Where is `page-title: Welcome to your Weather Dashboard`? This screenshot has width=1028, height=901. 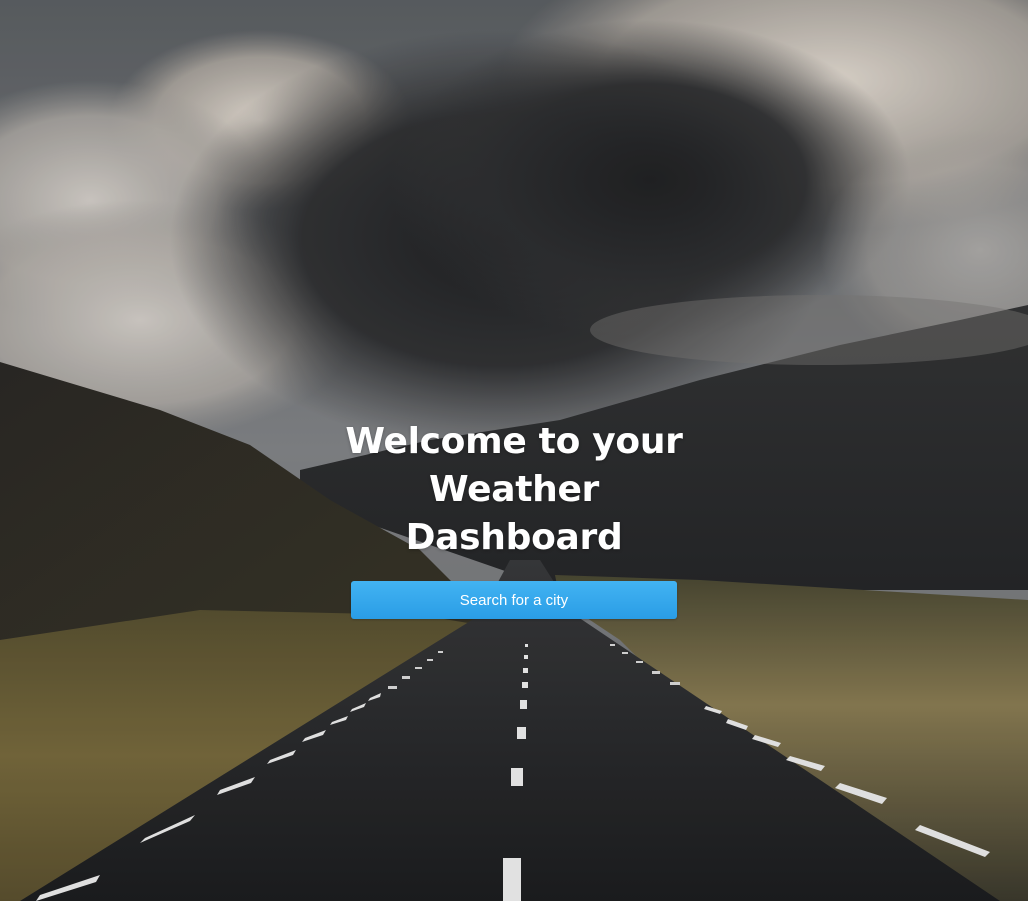
page-title: Welcome to your Weather Dashboard is located at coordinates (514, 489).